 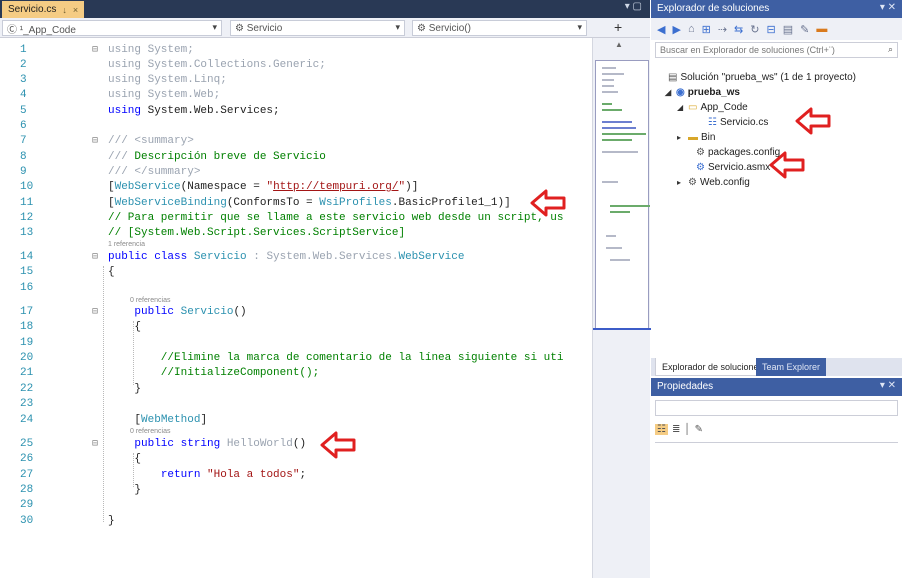 I want to click on preview-icon: ▬, so click(x=821, y=29).